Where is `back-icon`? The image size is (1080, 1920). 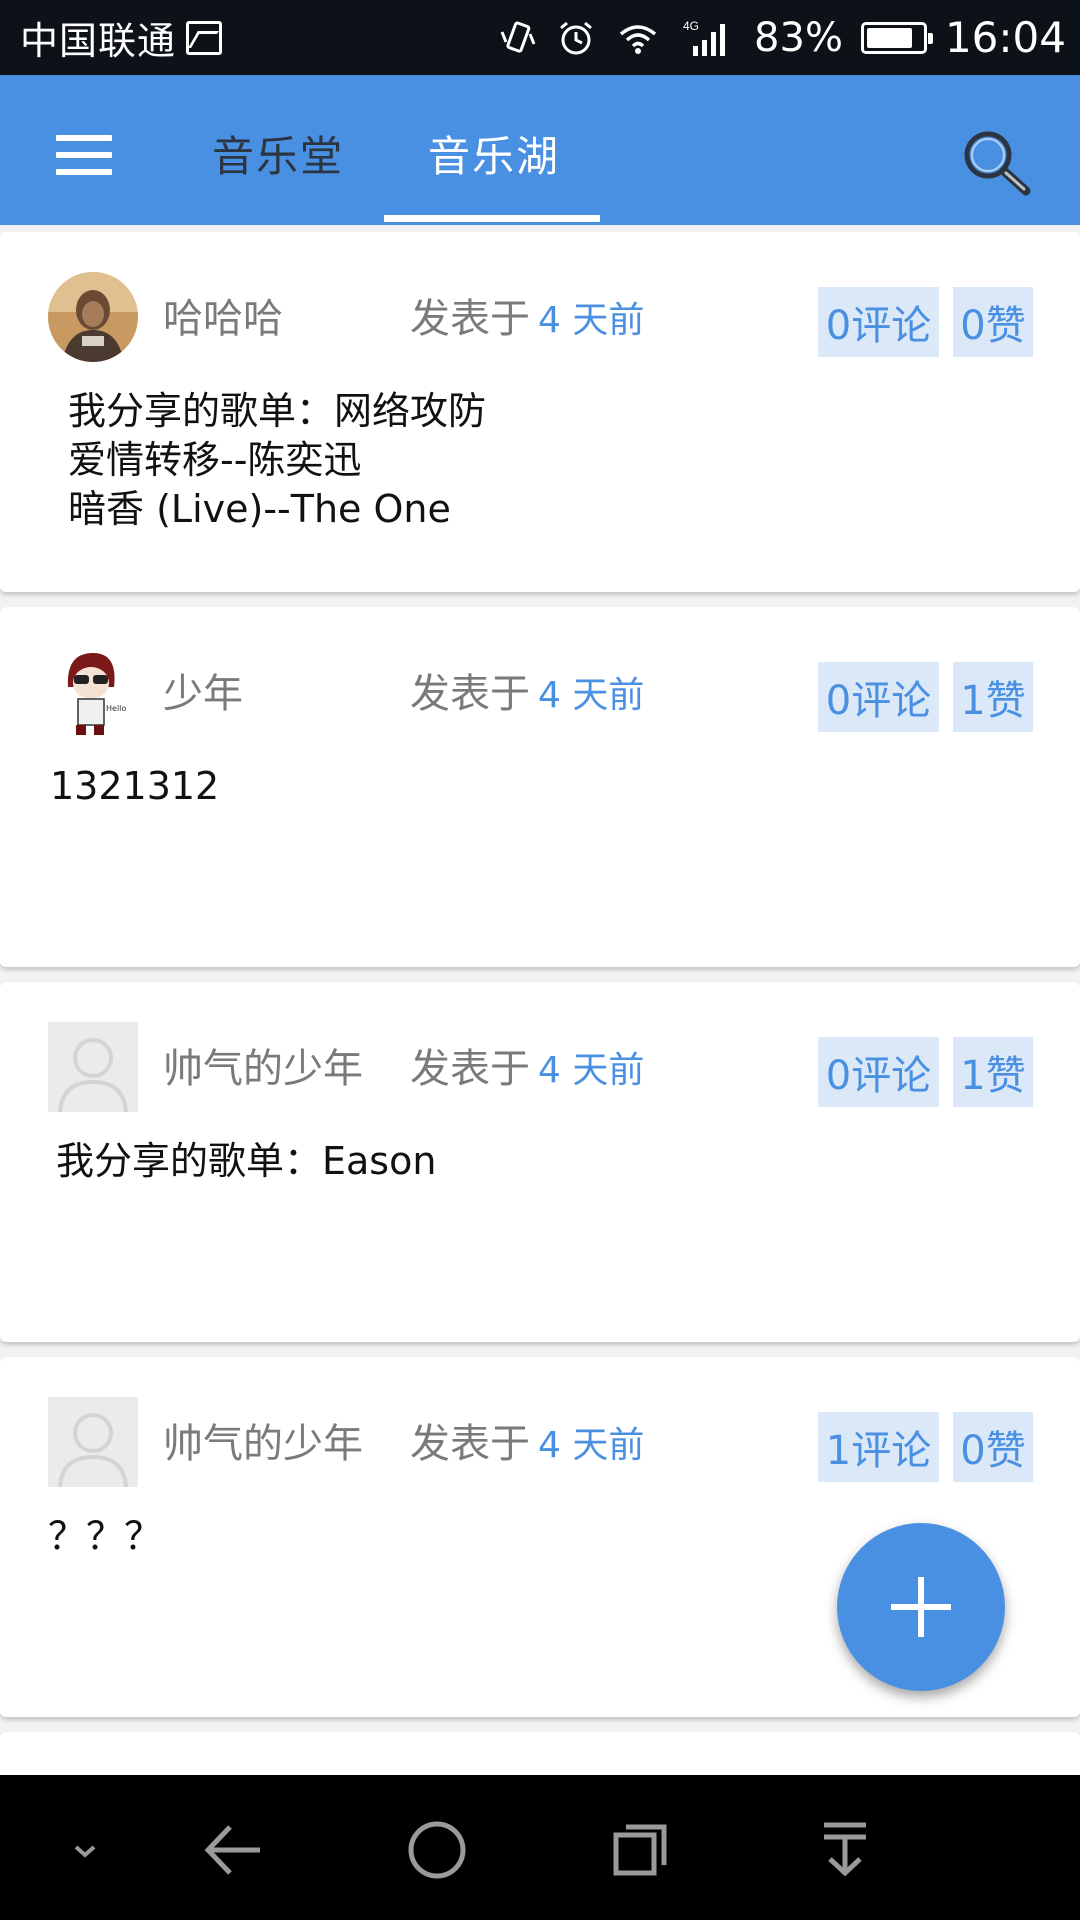
back-icon is located at coordinates (233, 1850).